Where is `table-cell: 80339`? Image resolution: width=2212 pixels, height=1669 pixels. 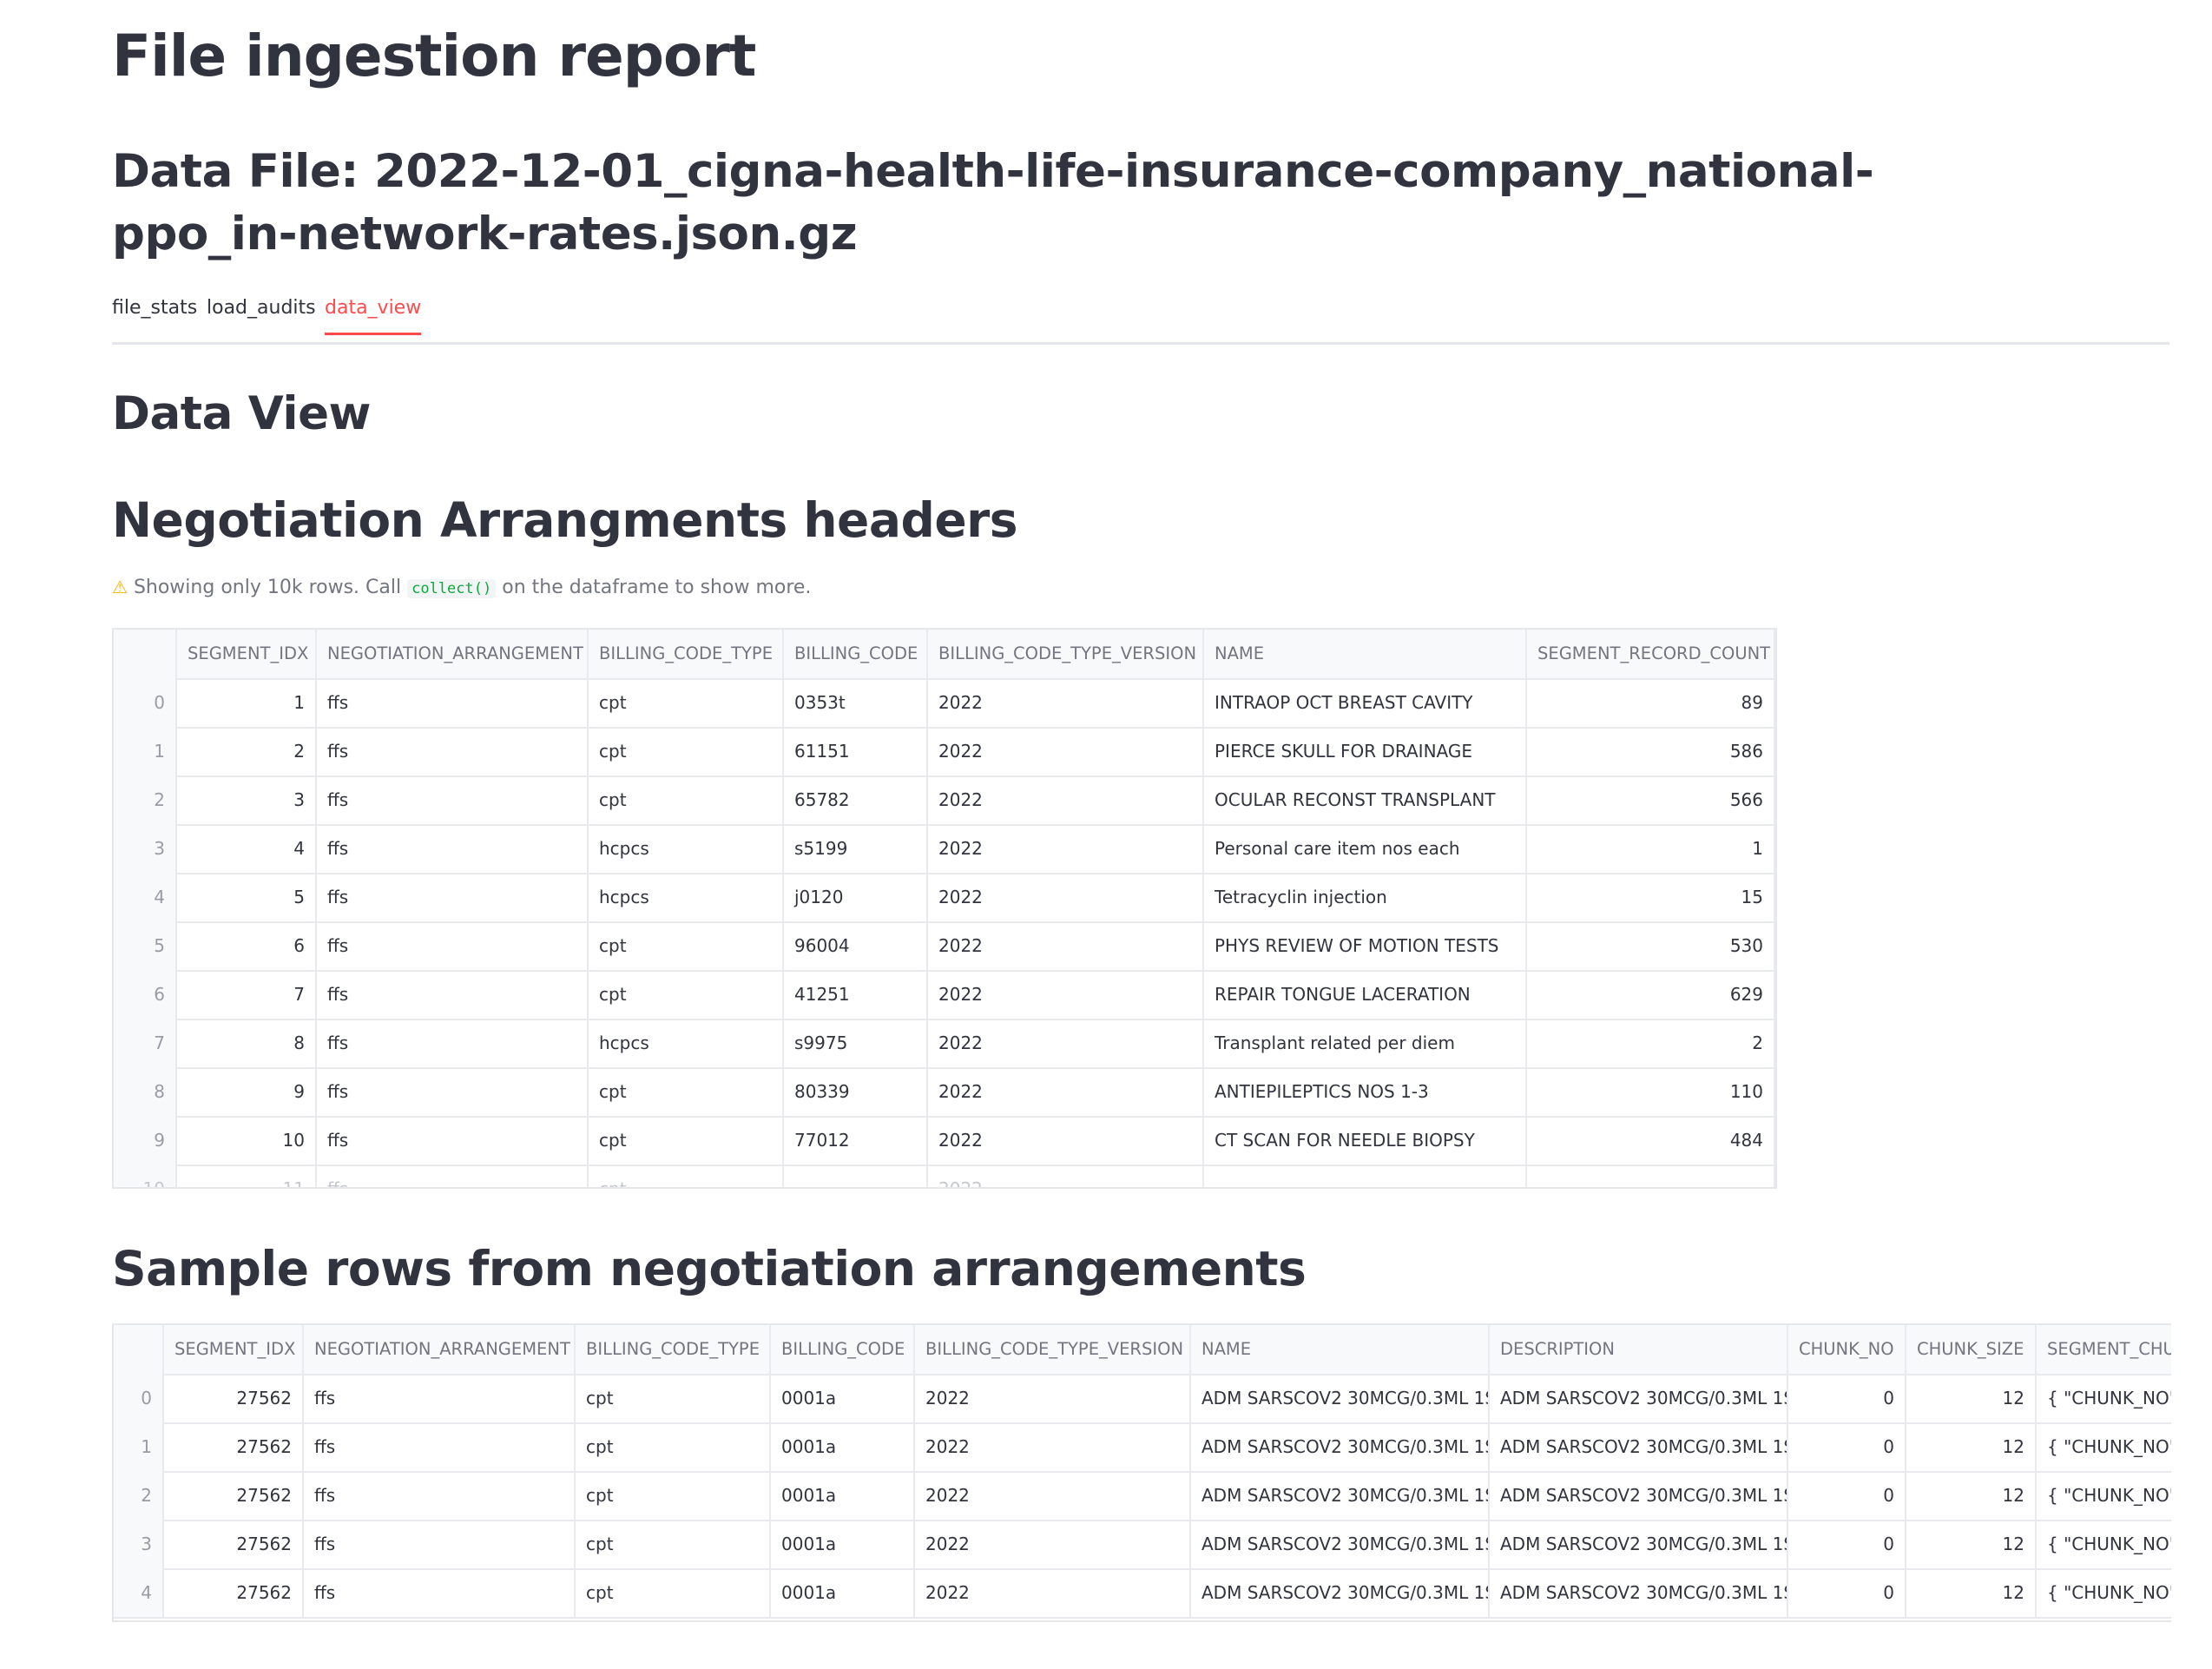
table-cell: 80339 is located at coordinates (856, 1091).